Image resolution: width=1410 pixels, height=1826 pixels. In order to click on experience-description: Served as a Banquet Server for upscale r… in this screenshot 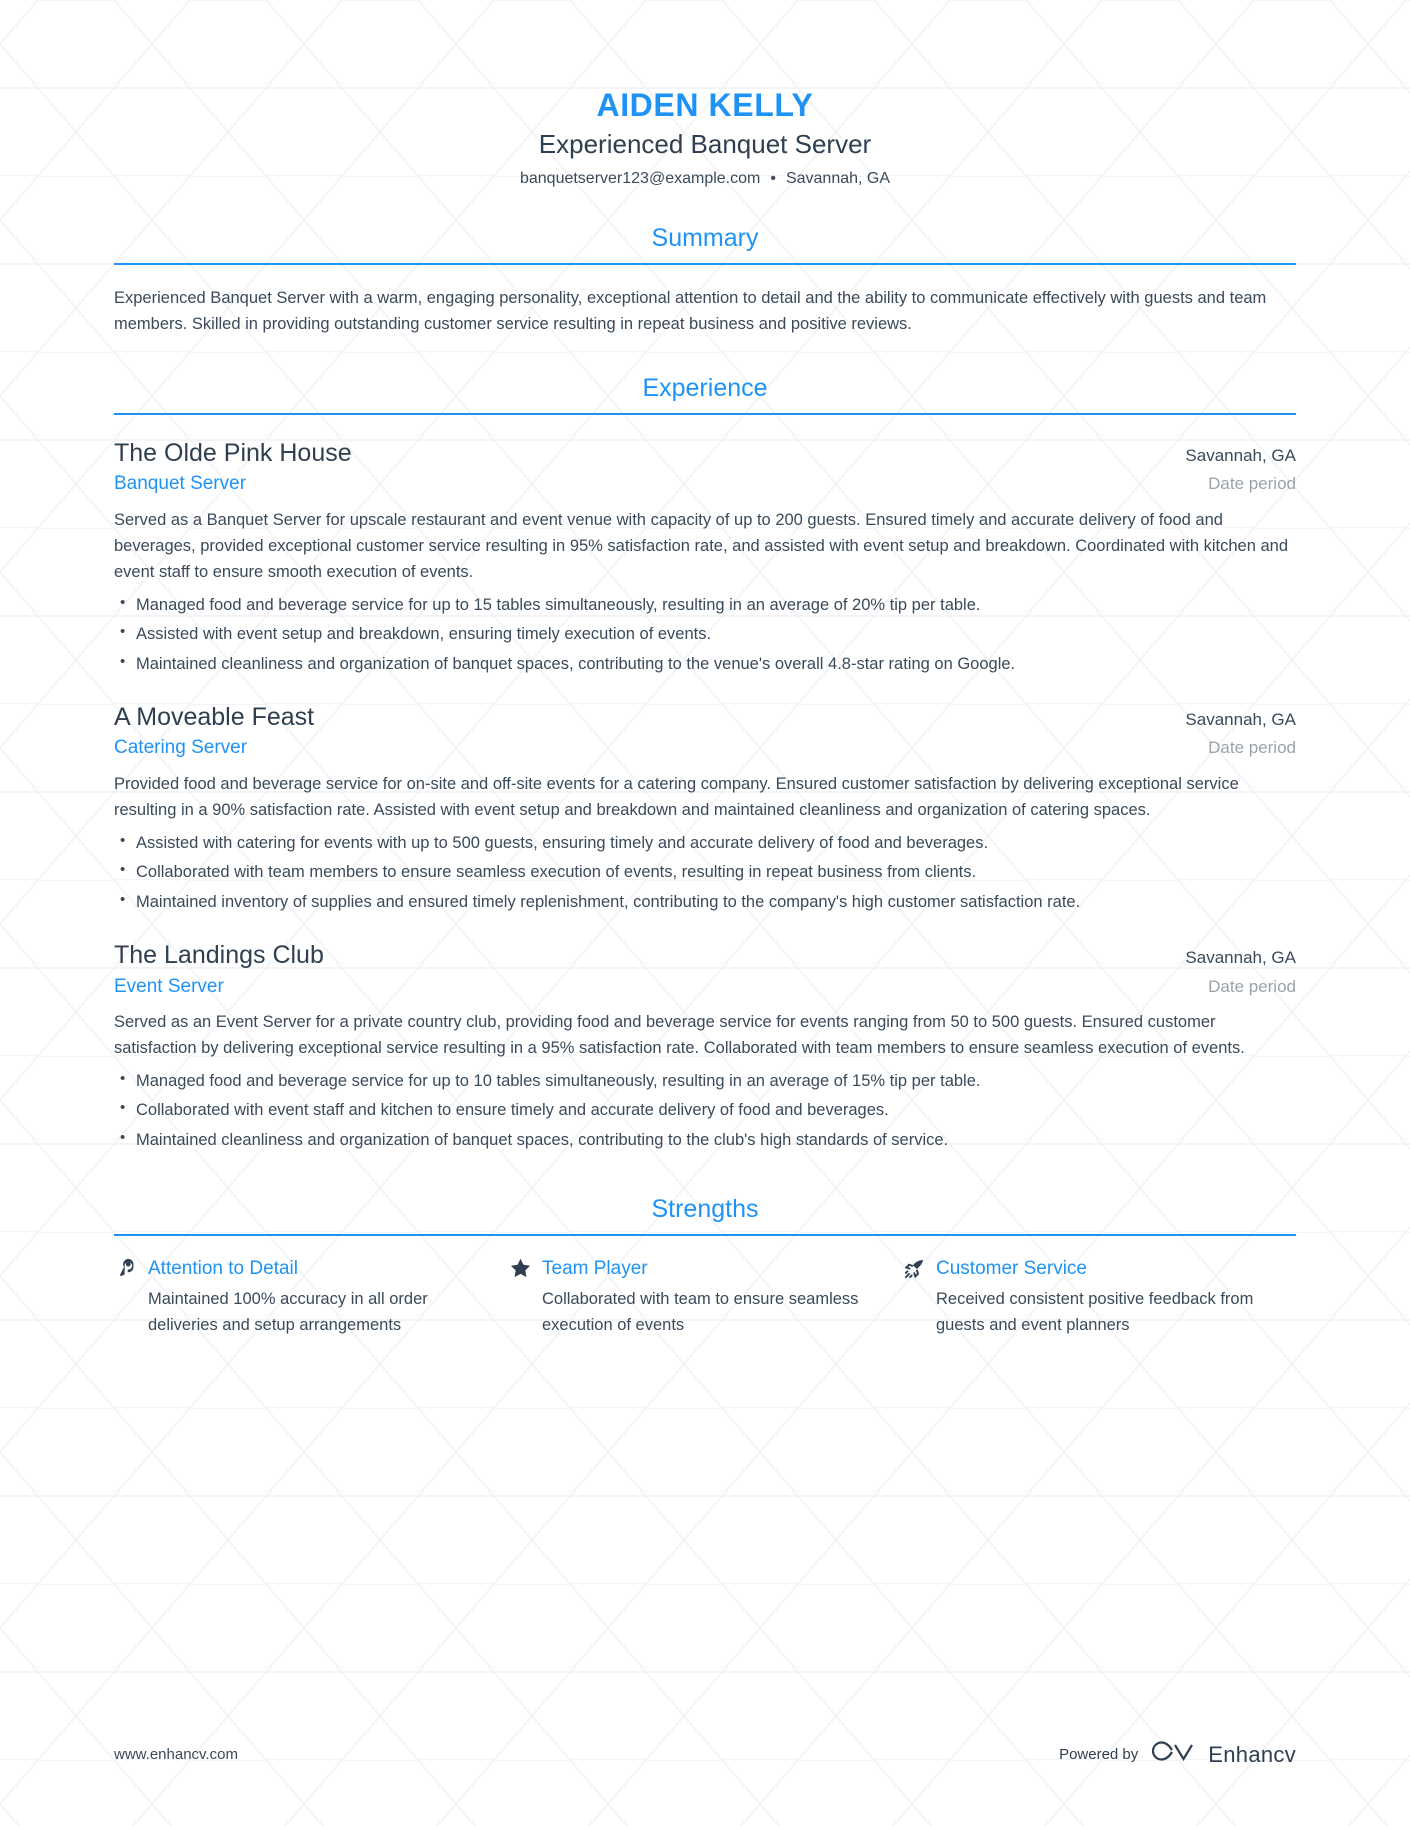, I will do `click(701, 546)`.